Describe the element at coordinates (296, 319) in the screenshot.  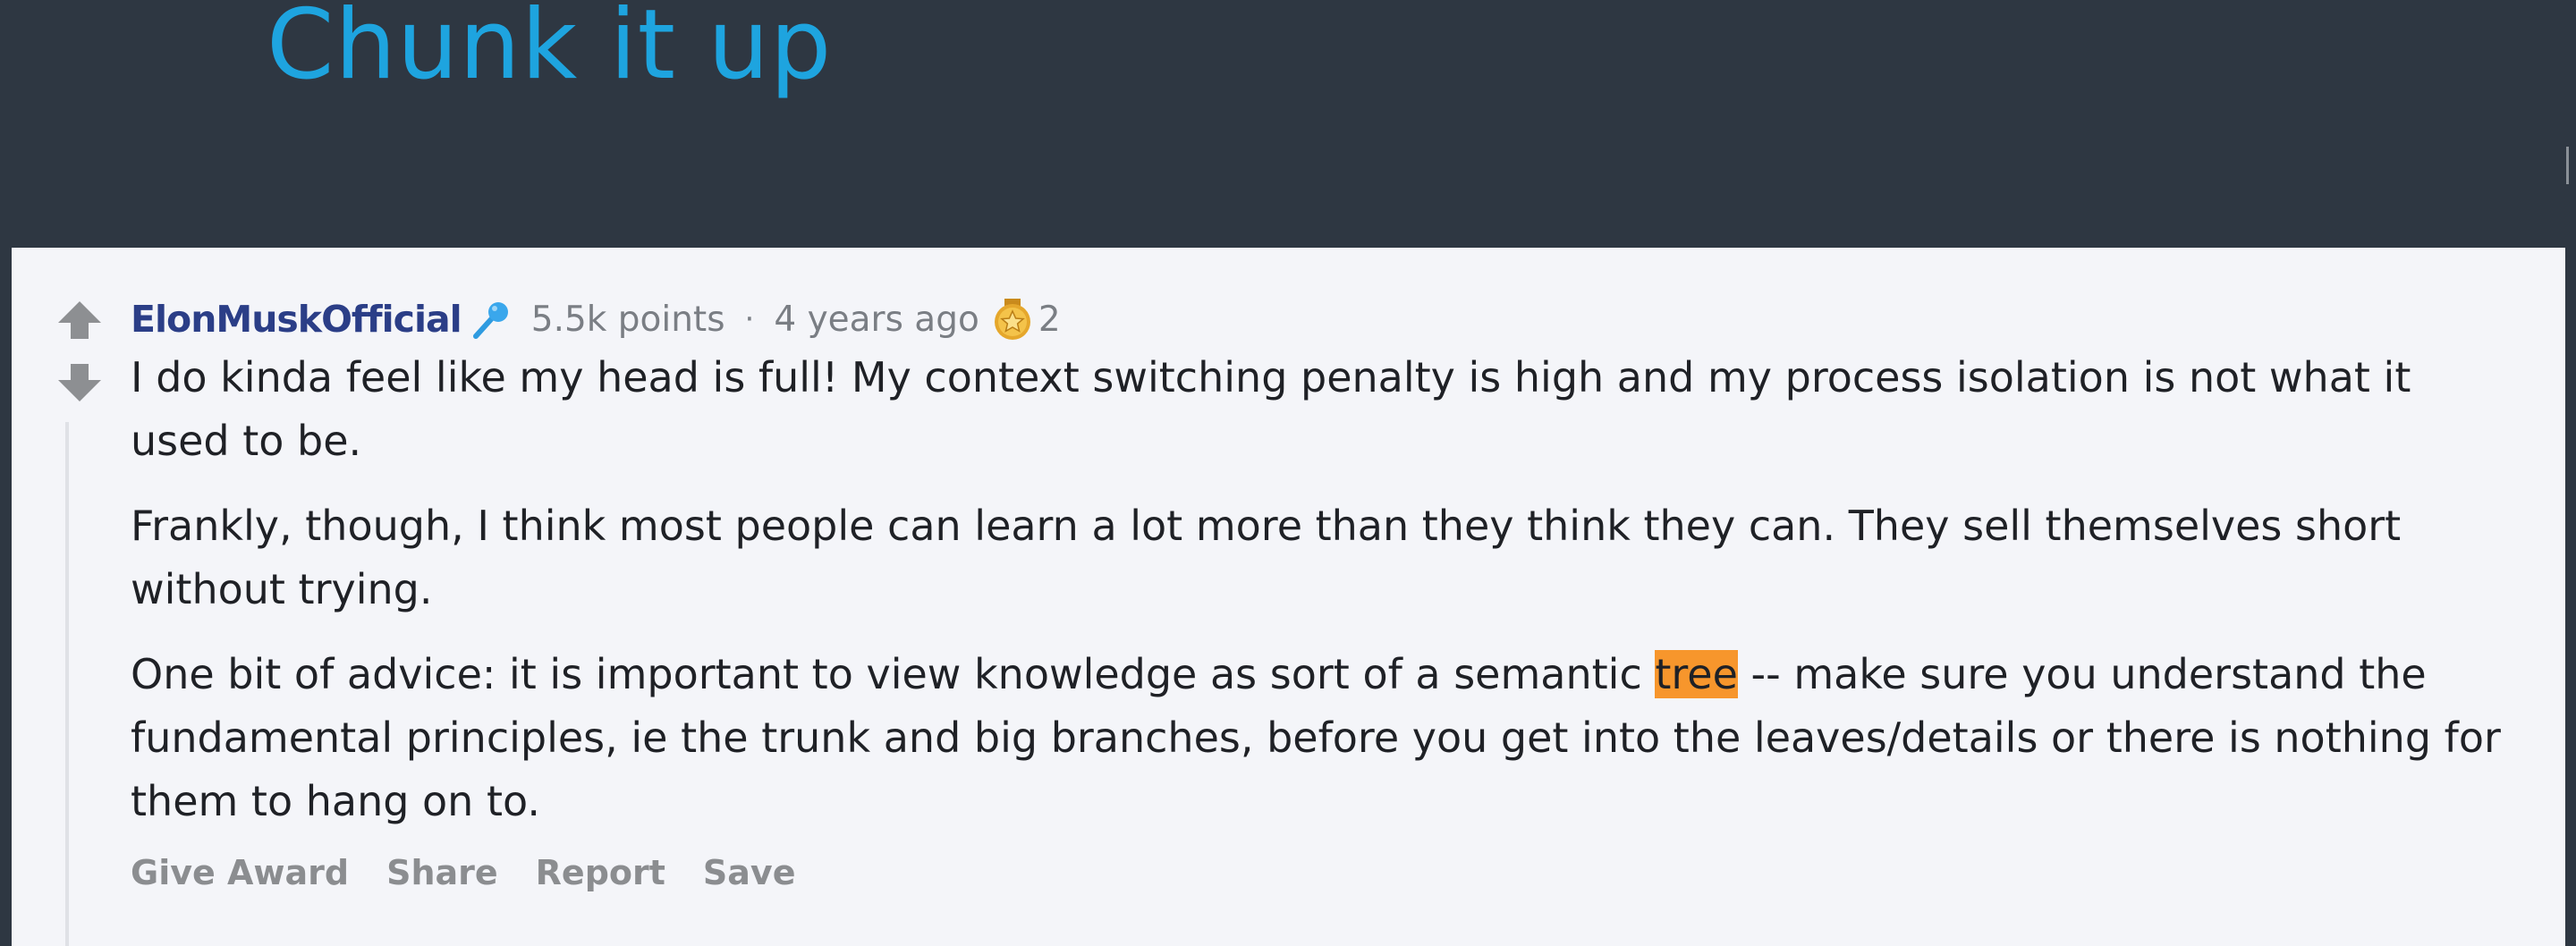
I see `comment-author: ElonMuskOfficial` at that location.